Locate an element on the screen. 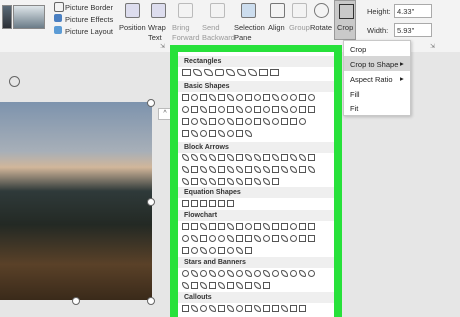 Image resolution: width=460 pixels, height=317 pixels. group-button: Group is located at coordinates (299, 27).